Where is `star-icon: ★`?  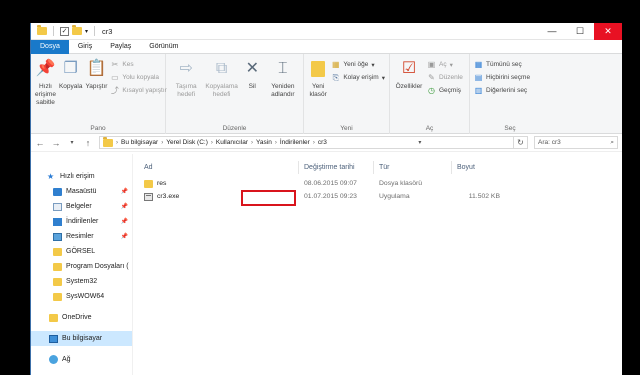
star-icon: ★ is located at coordinates (51, 176).